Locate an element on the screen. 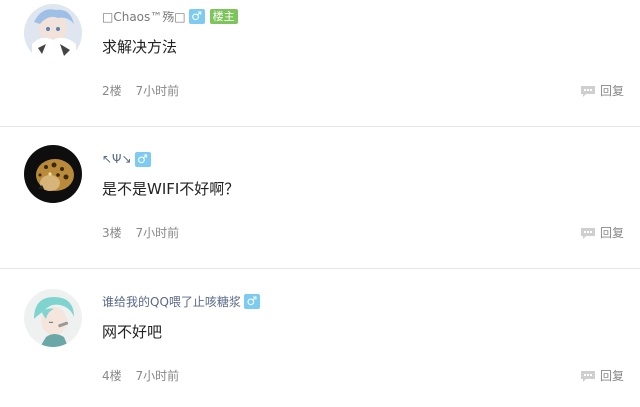 Image resolution: width=640 pixels, height=407 pixels. floor-number: 2楼 is located at coordinates (112, 91).